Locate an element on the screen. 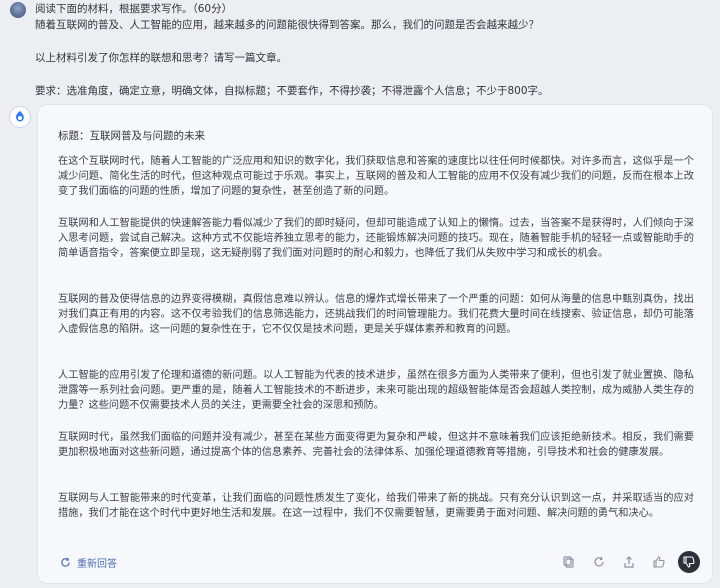  thumbs-up-icon is located at coordinates (659, 562).